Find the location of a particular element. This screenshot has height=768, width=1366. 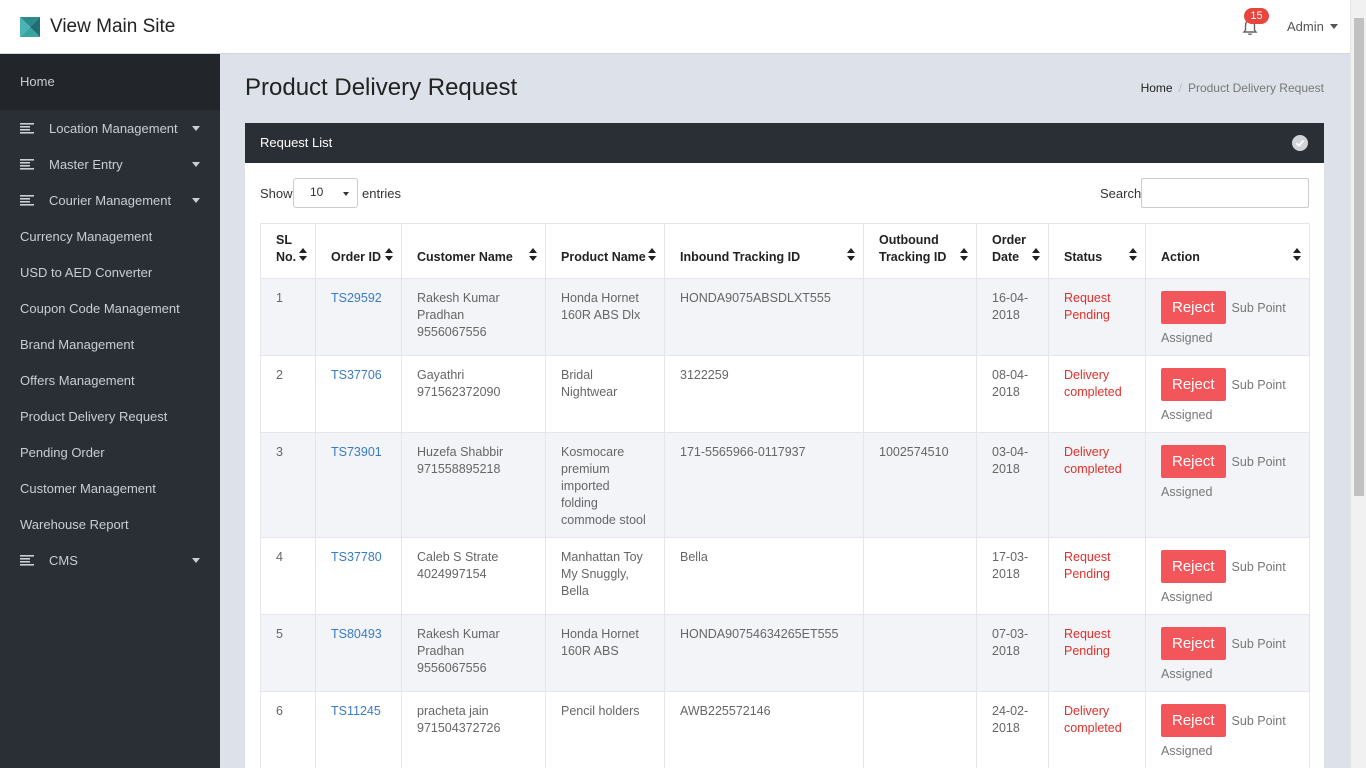

order-id-link: TS29592 is located at coordinates (356, 298).